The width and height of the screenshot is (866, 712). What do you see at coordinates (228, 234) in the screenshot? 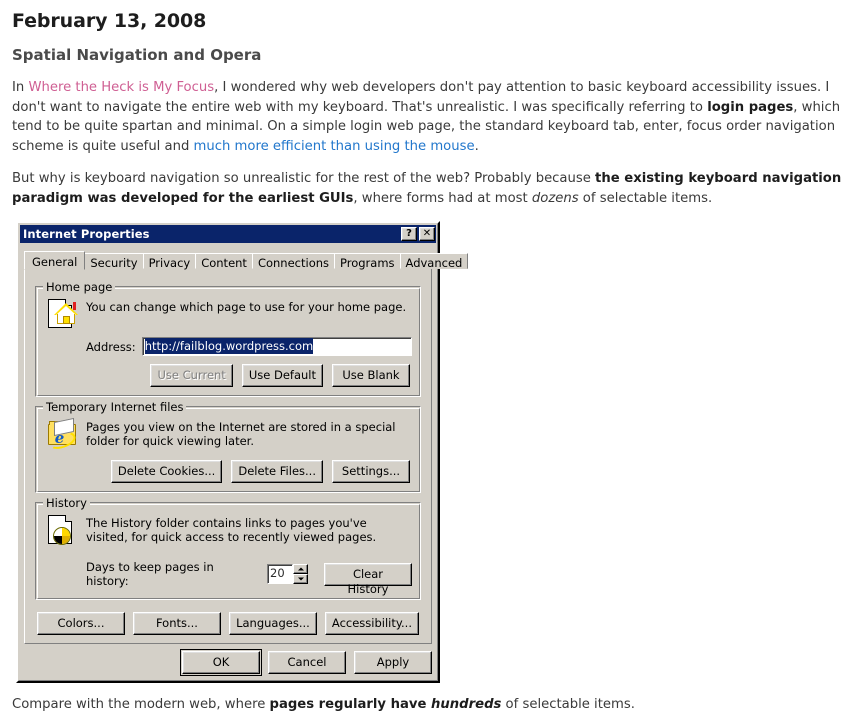
I see `dialog-titlebar: Internet Properties ? ✕` at bounding box center [228, 234].